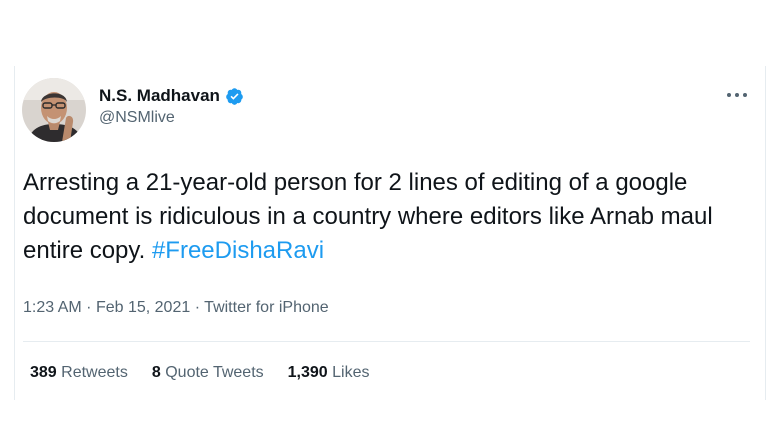 This screenshot has height=432, width=768. I want to click on tweet-date: Feb 15, 2021, so click(143, 307).